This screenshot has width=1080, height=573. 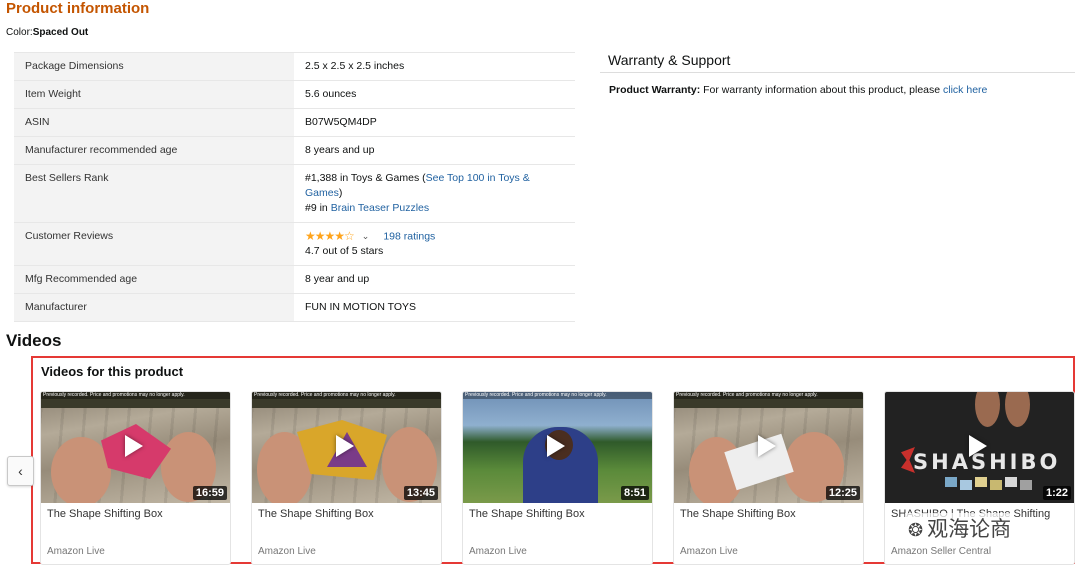 I want to click on row-value: 5.6 ounces, so click(x=434, y=94).